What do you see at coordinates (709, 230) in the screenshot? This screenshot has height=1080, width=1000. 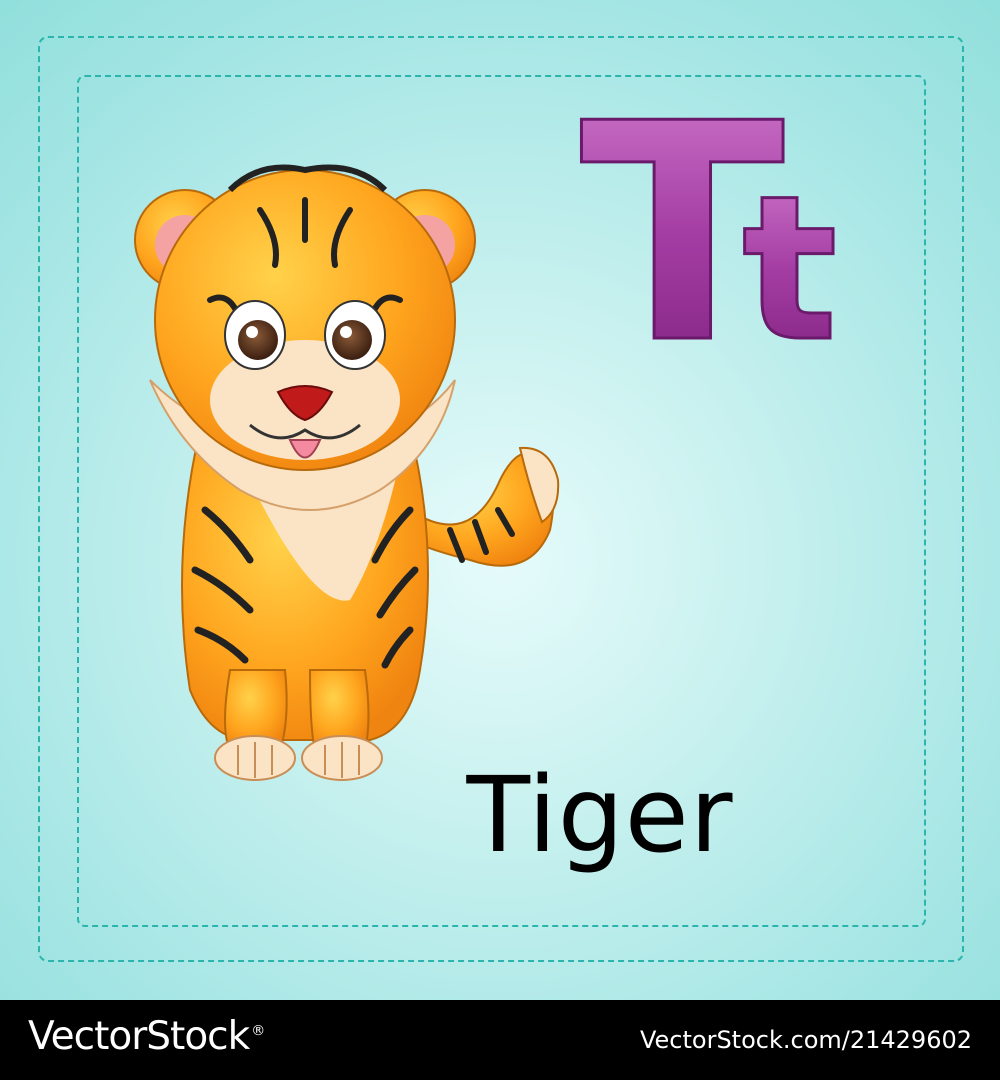 I see `letter-heading: T t` at bounding box center [709, 230].